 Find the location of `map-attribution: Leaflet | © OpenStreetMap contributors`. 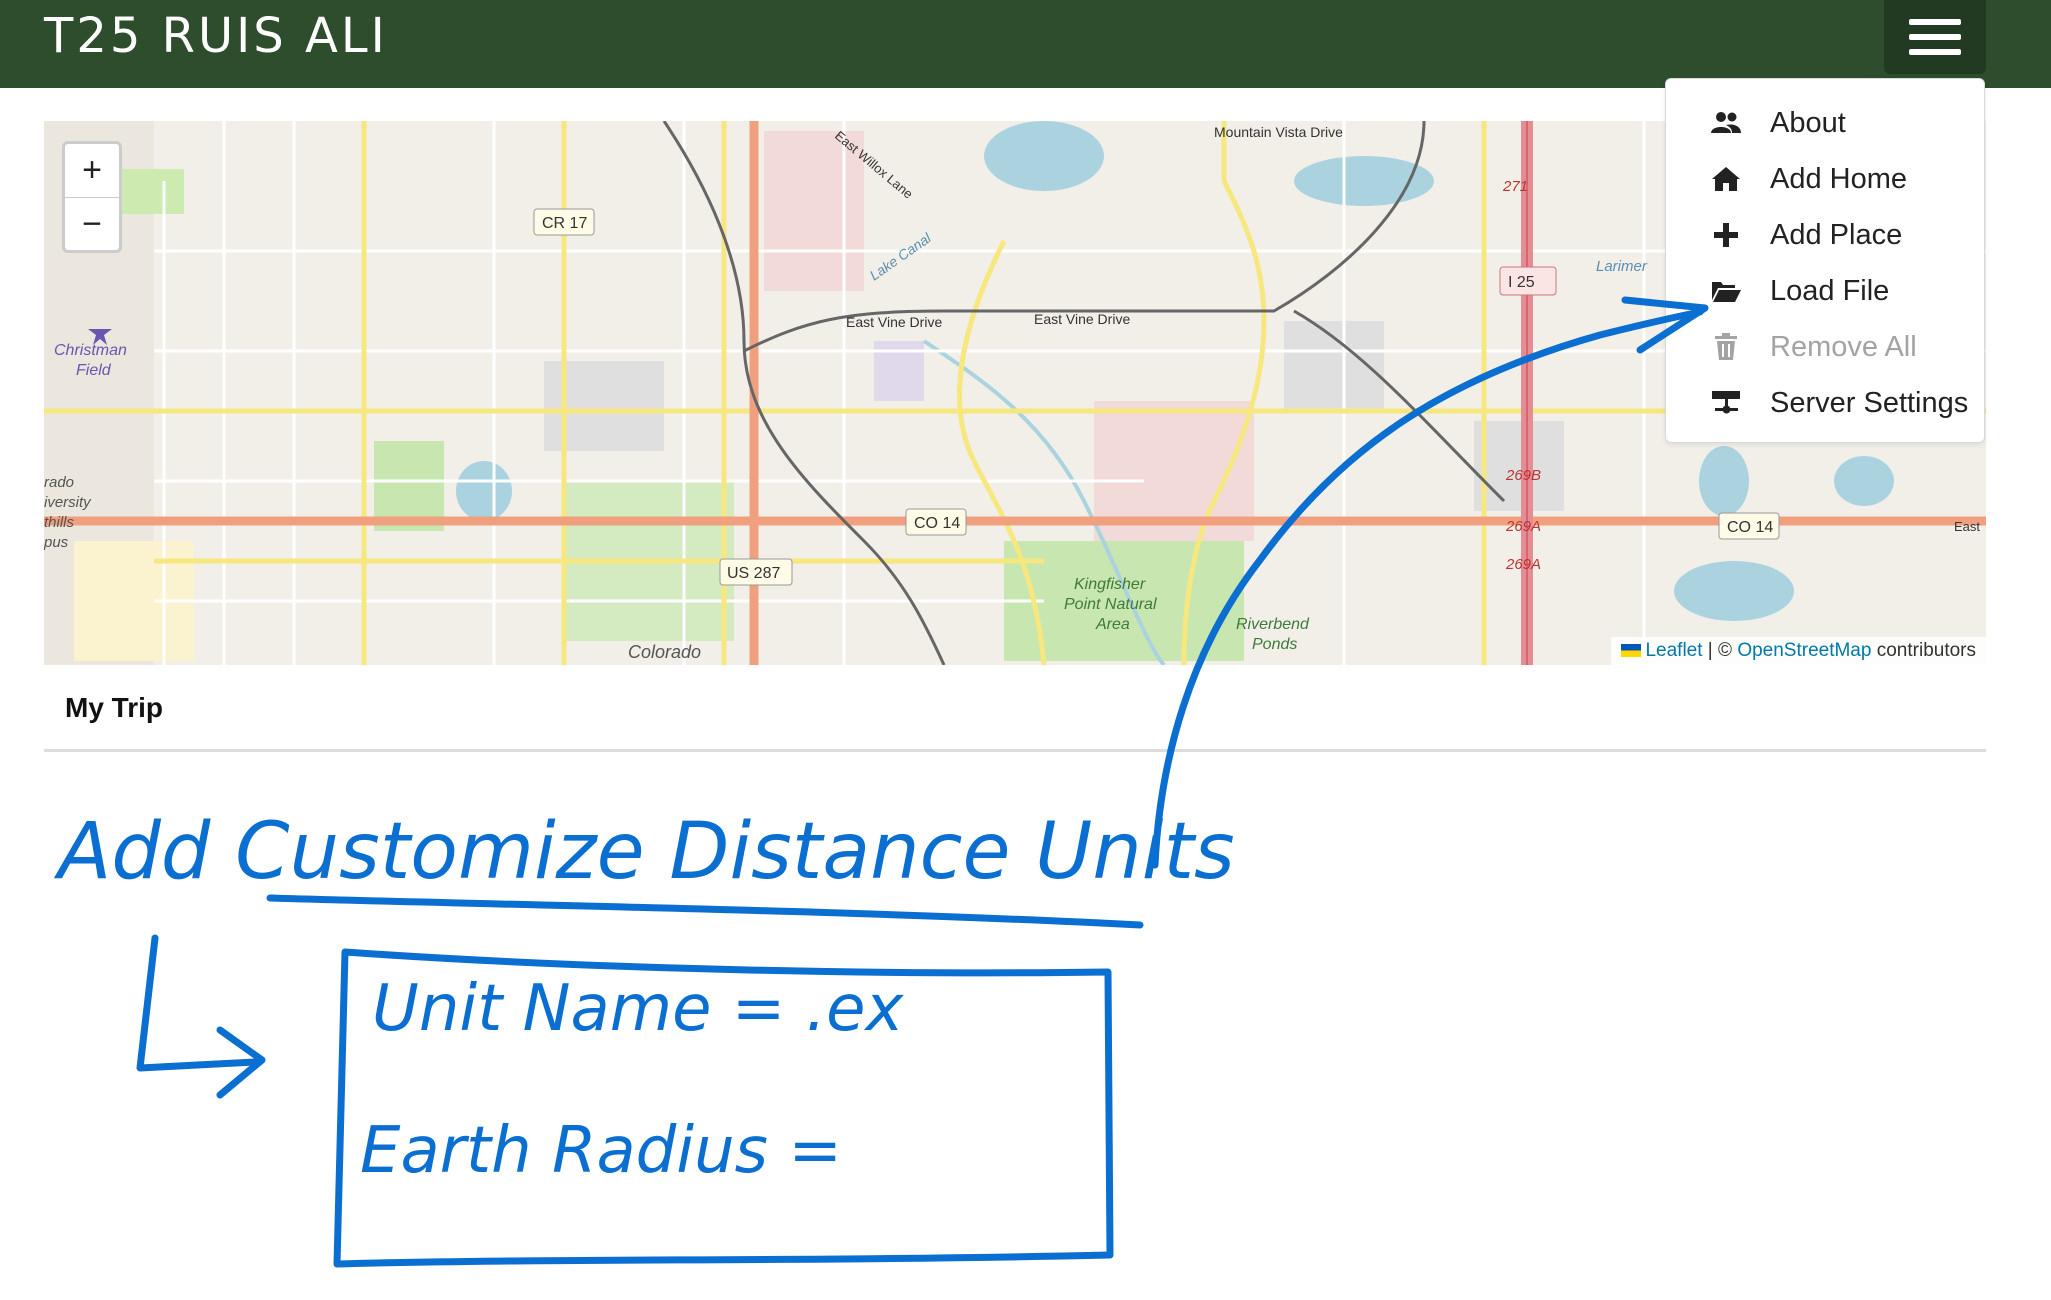

map-attribution: Leaflet | © OpenStreetMap contributors is located at coordinates (1798, 651).